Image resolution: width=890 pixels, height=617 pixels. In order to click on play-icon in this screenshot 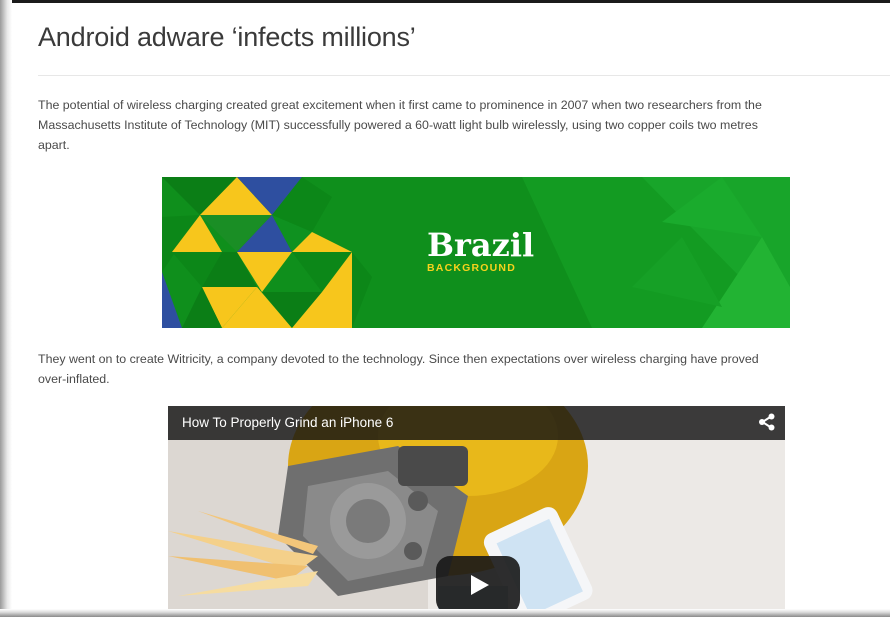, I will do `click(480, 585)`.